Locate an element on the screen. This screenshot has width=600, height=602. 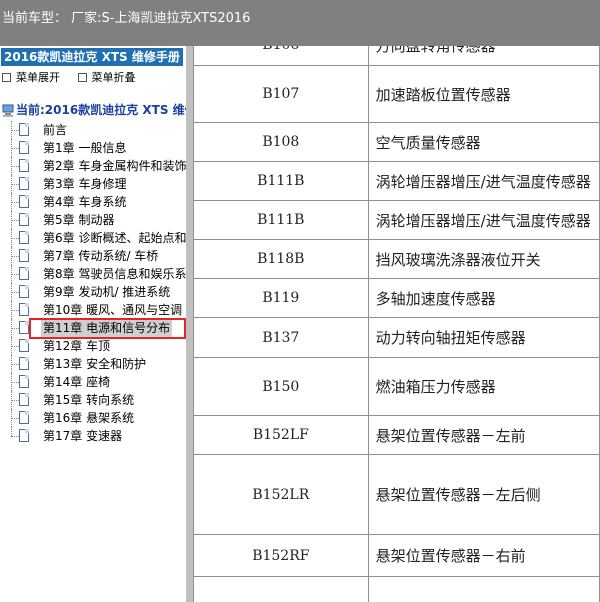
tree-item-3: 第3章 车身修理 is located at coordinates (93, 184).